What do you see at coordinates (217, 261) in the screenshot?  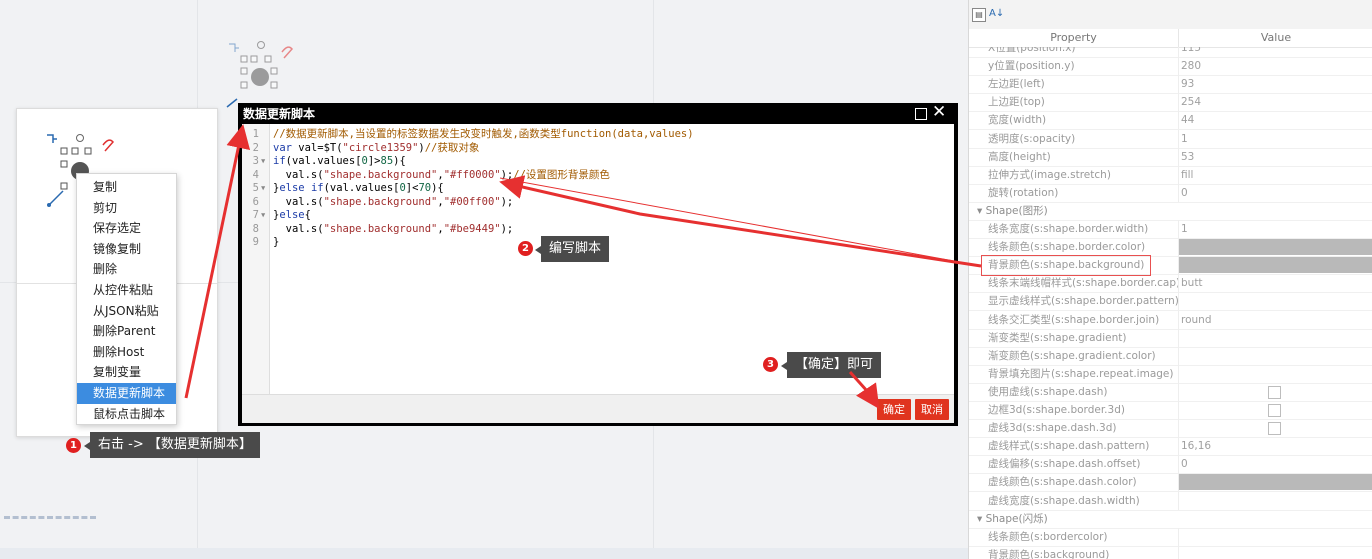 I see `arrow-menu-to-dialog` at bounding box center [217, 261].